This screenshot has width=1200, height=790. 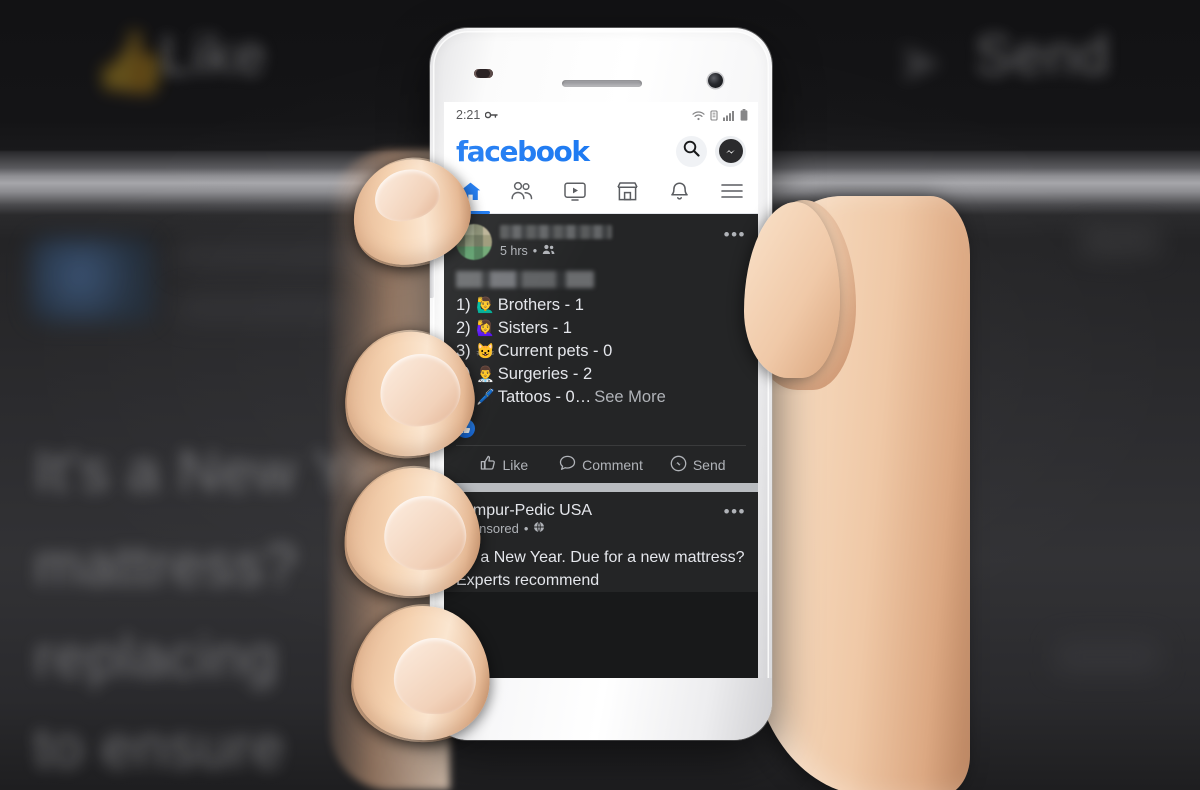 What do you see at coordinates (548, 251) in the screenshot?
I see `friends-audience-icon` at bounding box center [548, 251].